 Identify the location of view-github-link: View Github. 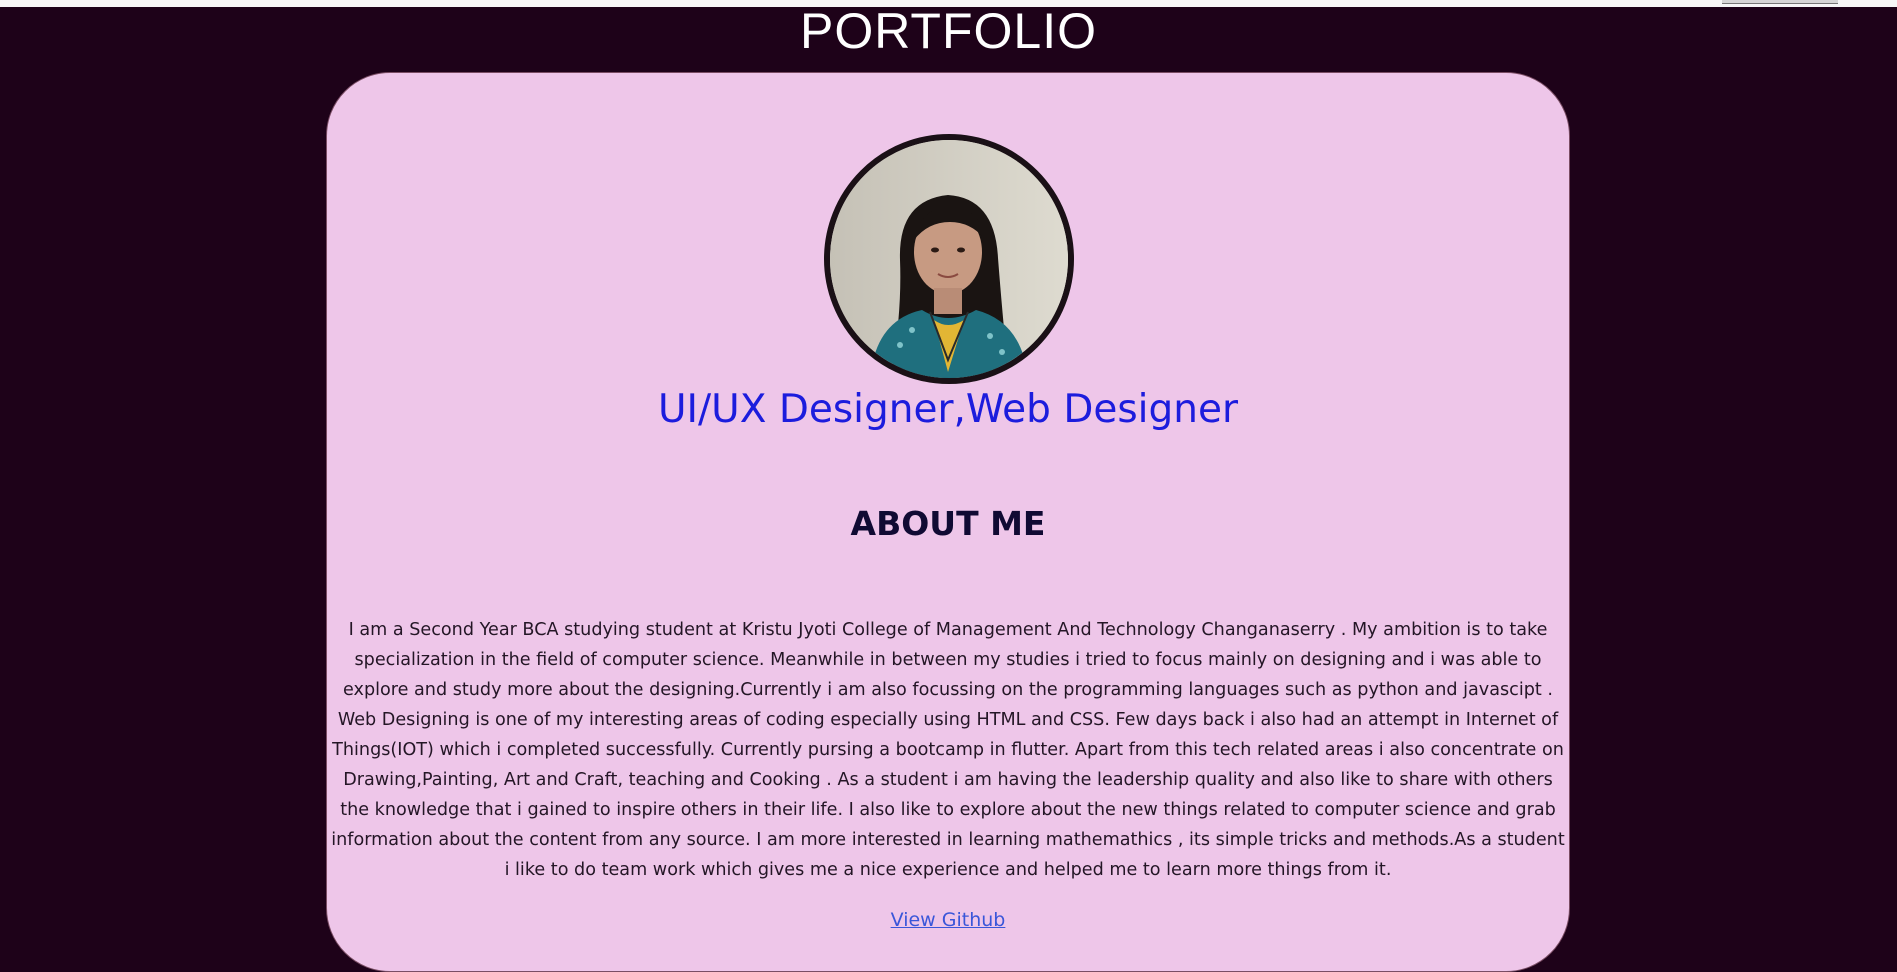
(948, 920).